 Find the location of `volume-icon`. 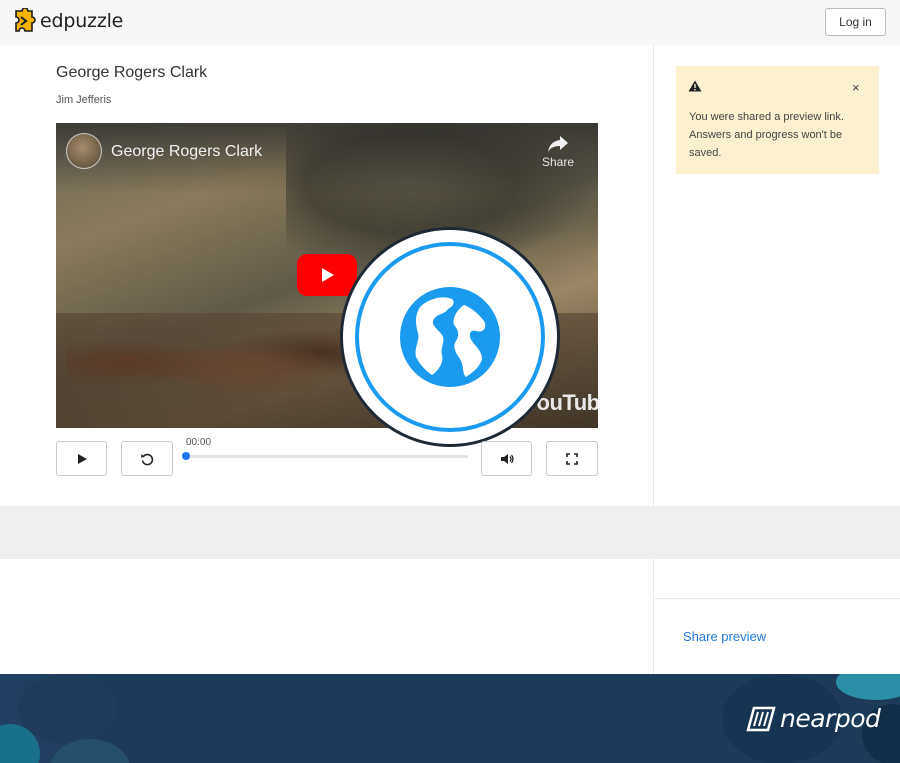

volume-icon is located at coordinates (507, 458).